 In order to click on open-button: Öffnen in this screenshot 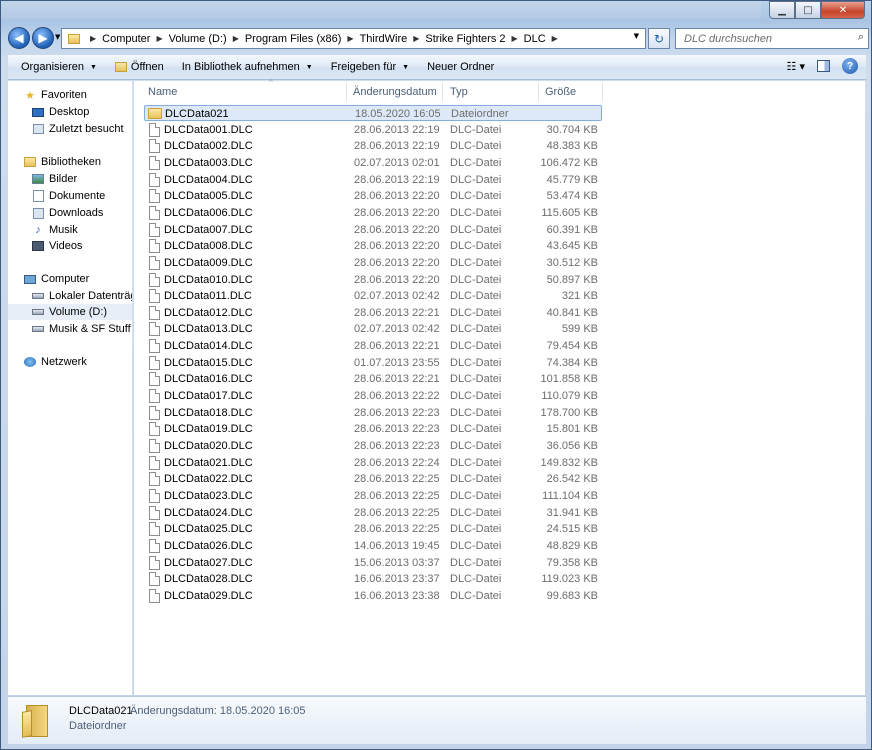, I will do `click(139, 67)`.